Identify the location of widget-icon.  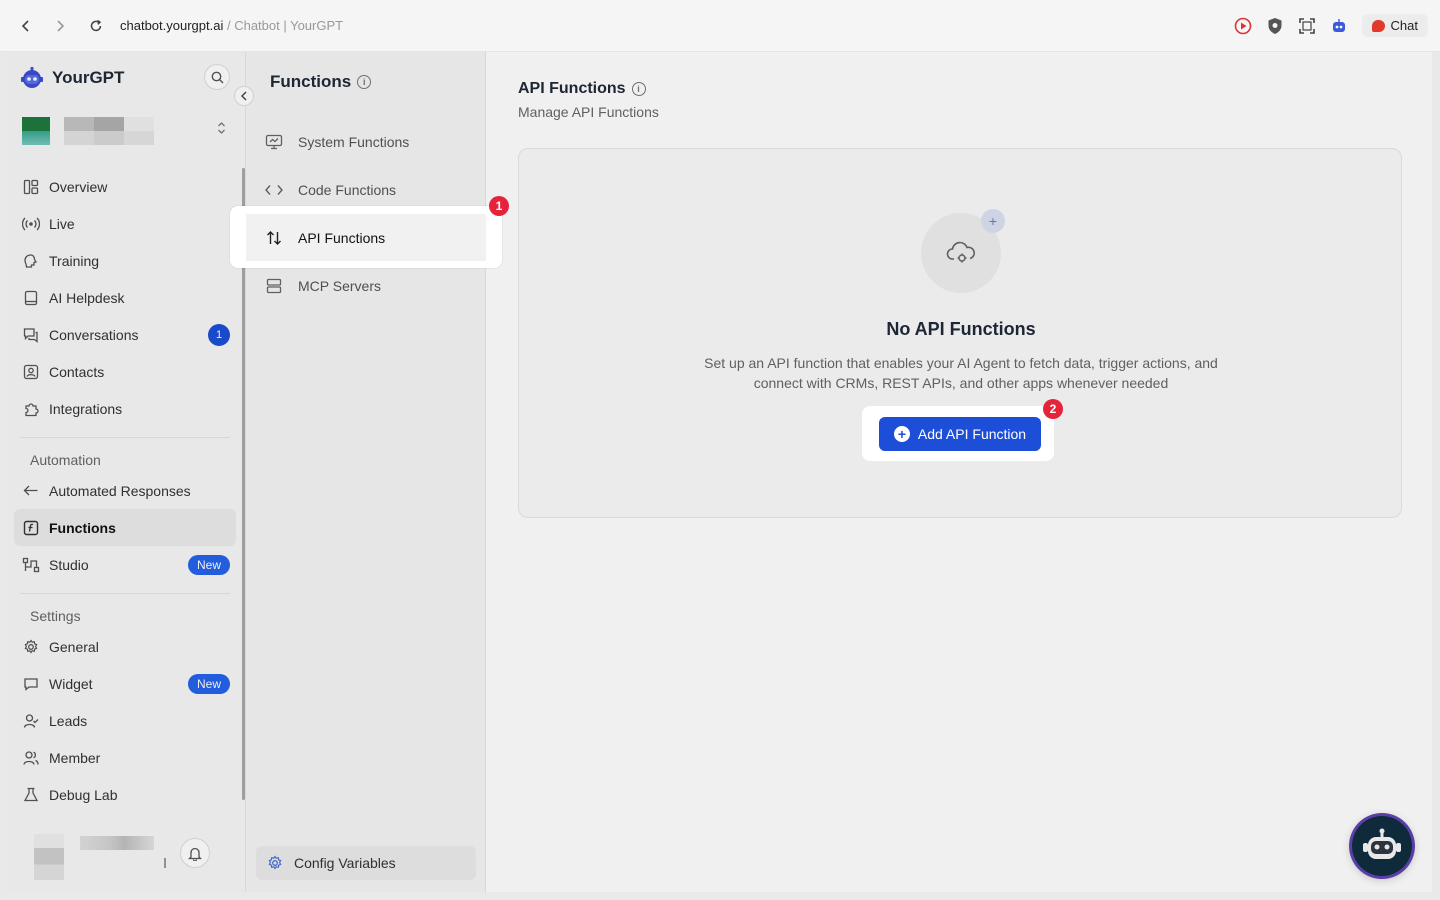
(31, 684).